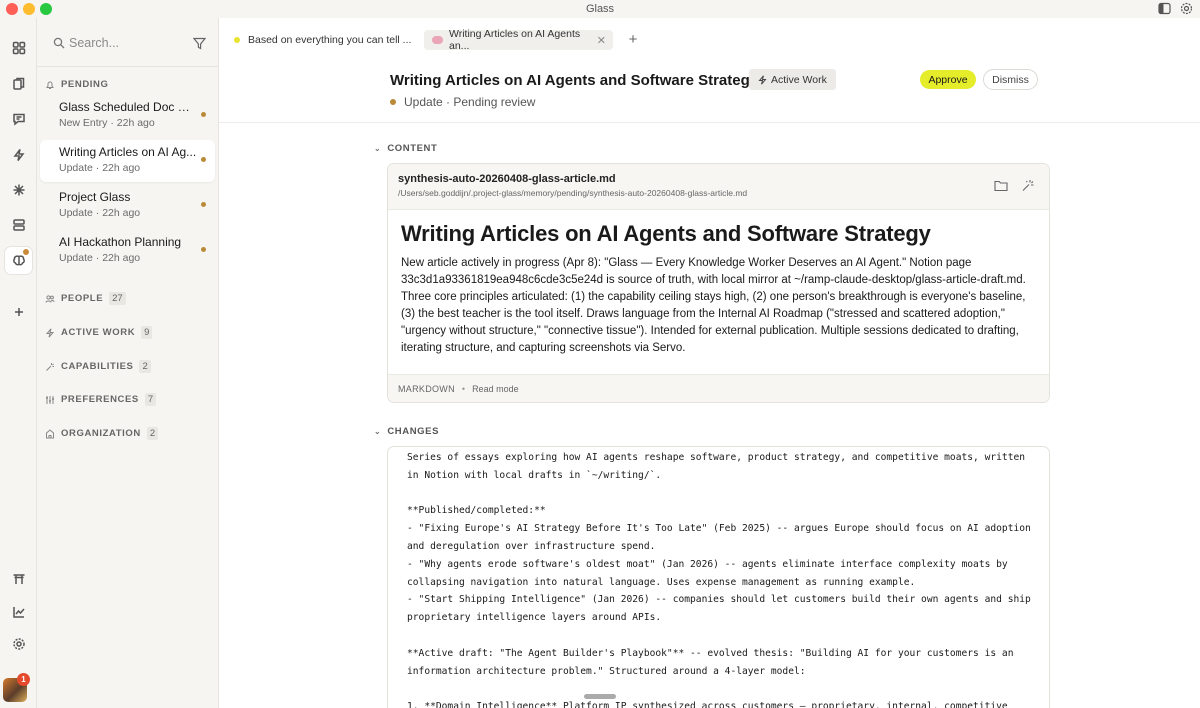 This screenshot has width=1200, height=708. Describe the element at coordinates (1186, 9) in the screenshot. I see `settings-gear-icon` at that location.